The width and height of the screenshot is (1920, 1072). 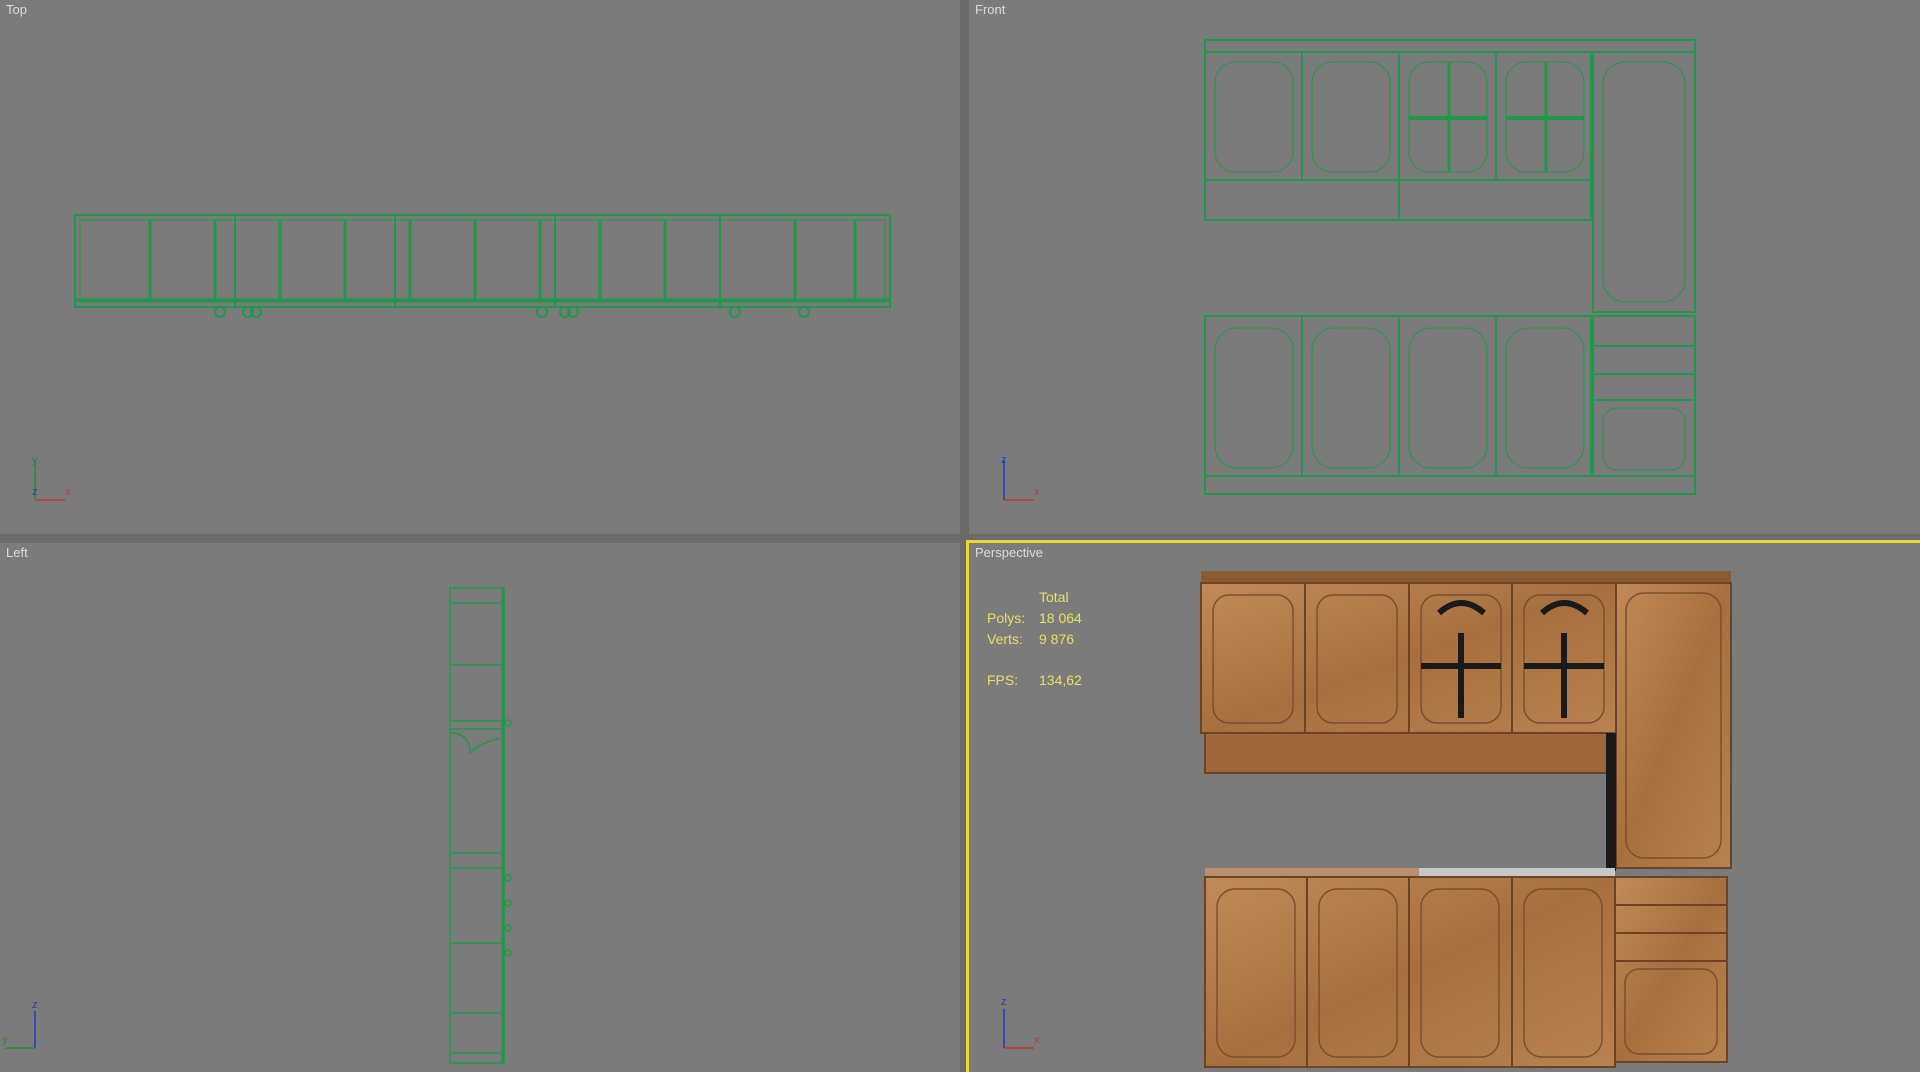 What do you see at coordinates (461, 357) in the screenshot?
I see `top-wireframe: y z x` at bounding box center [461, 357].